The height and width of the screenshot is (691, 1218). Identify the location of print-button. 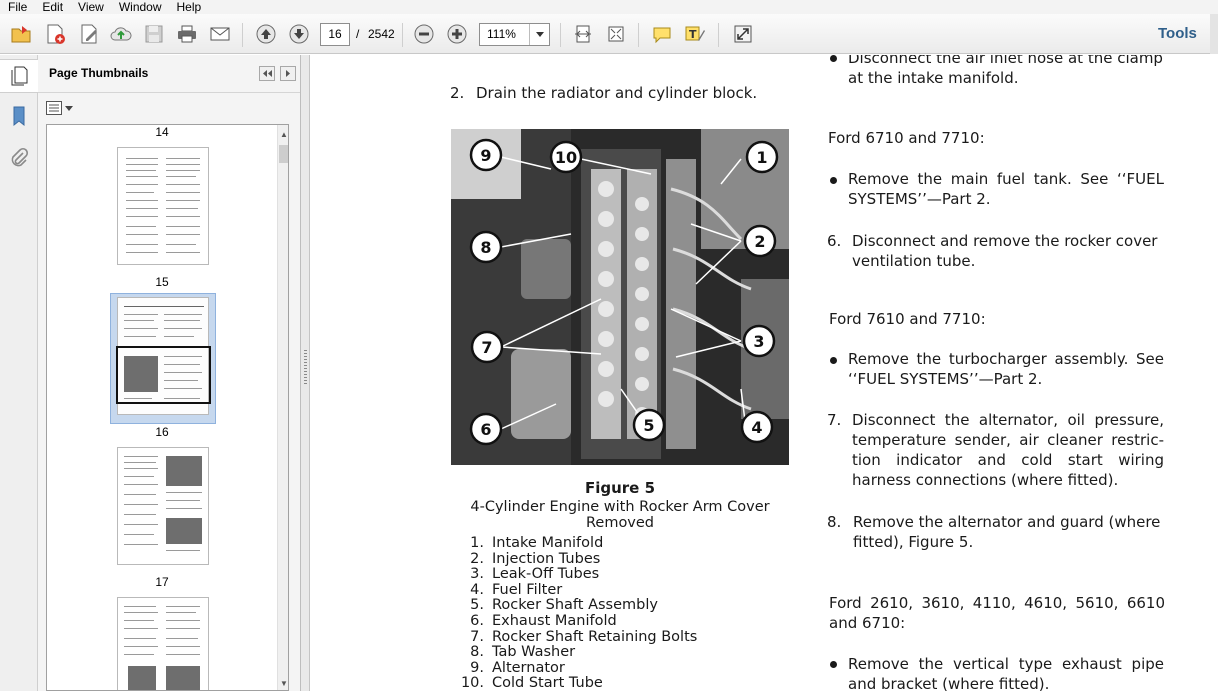
(187, 34).